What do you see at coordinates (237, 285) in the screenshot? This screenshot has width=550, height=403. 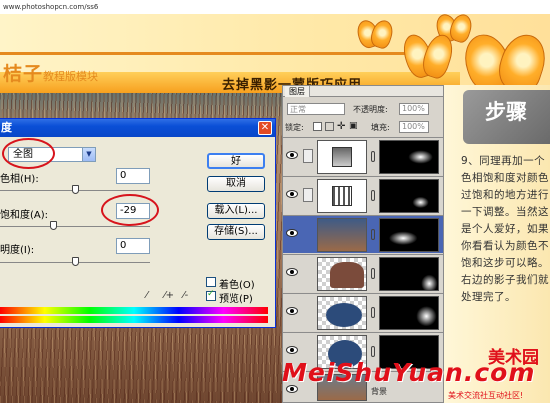 I see `colorize-label: 着色(O)` at bounding box center [237, 285].